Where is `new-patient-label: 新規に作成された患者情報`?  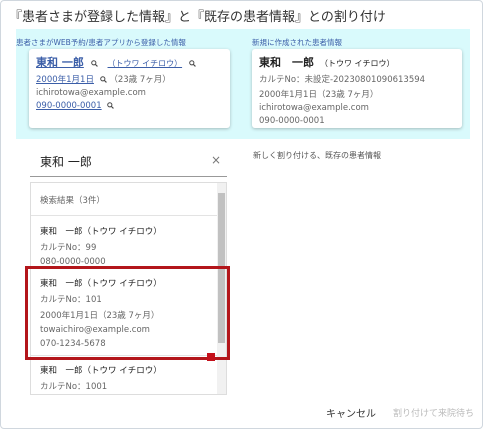
new-patient-label: 新規に作成された患者情報 is located at coordinates (297, 42).